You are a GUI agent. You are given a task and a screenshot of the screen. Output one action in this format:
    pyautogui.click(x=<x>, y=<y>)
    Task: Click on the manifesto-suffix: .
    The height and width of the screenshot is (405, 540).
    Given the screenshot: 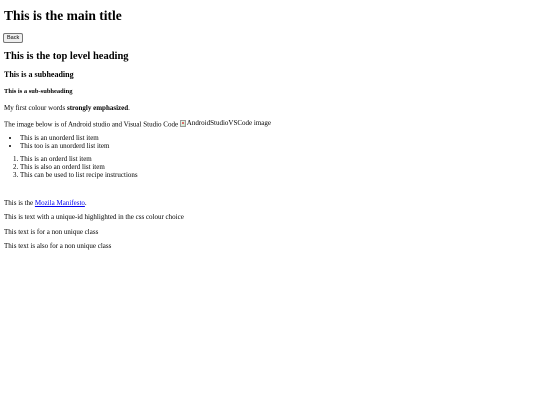 What is the action you would take?
    pyautogui.click(x=85, y=203)
    